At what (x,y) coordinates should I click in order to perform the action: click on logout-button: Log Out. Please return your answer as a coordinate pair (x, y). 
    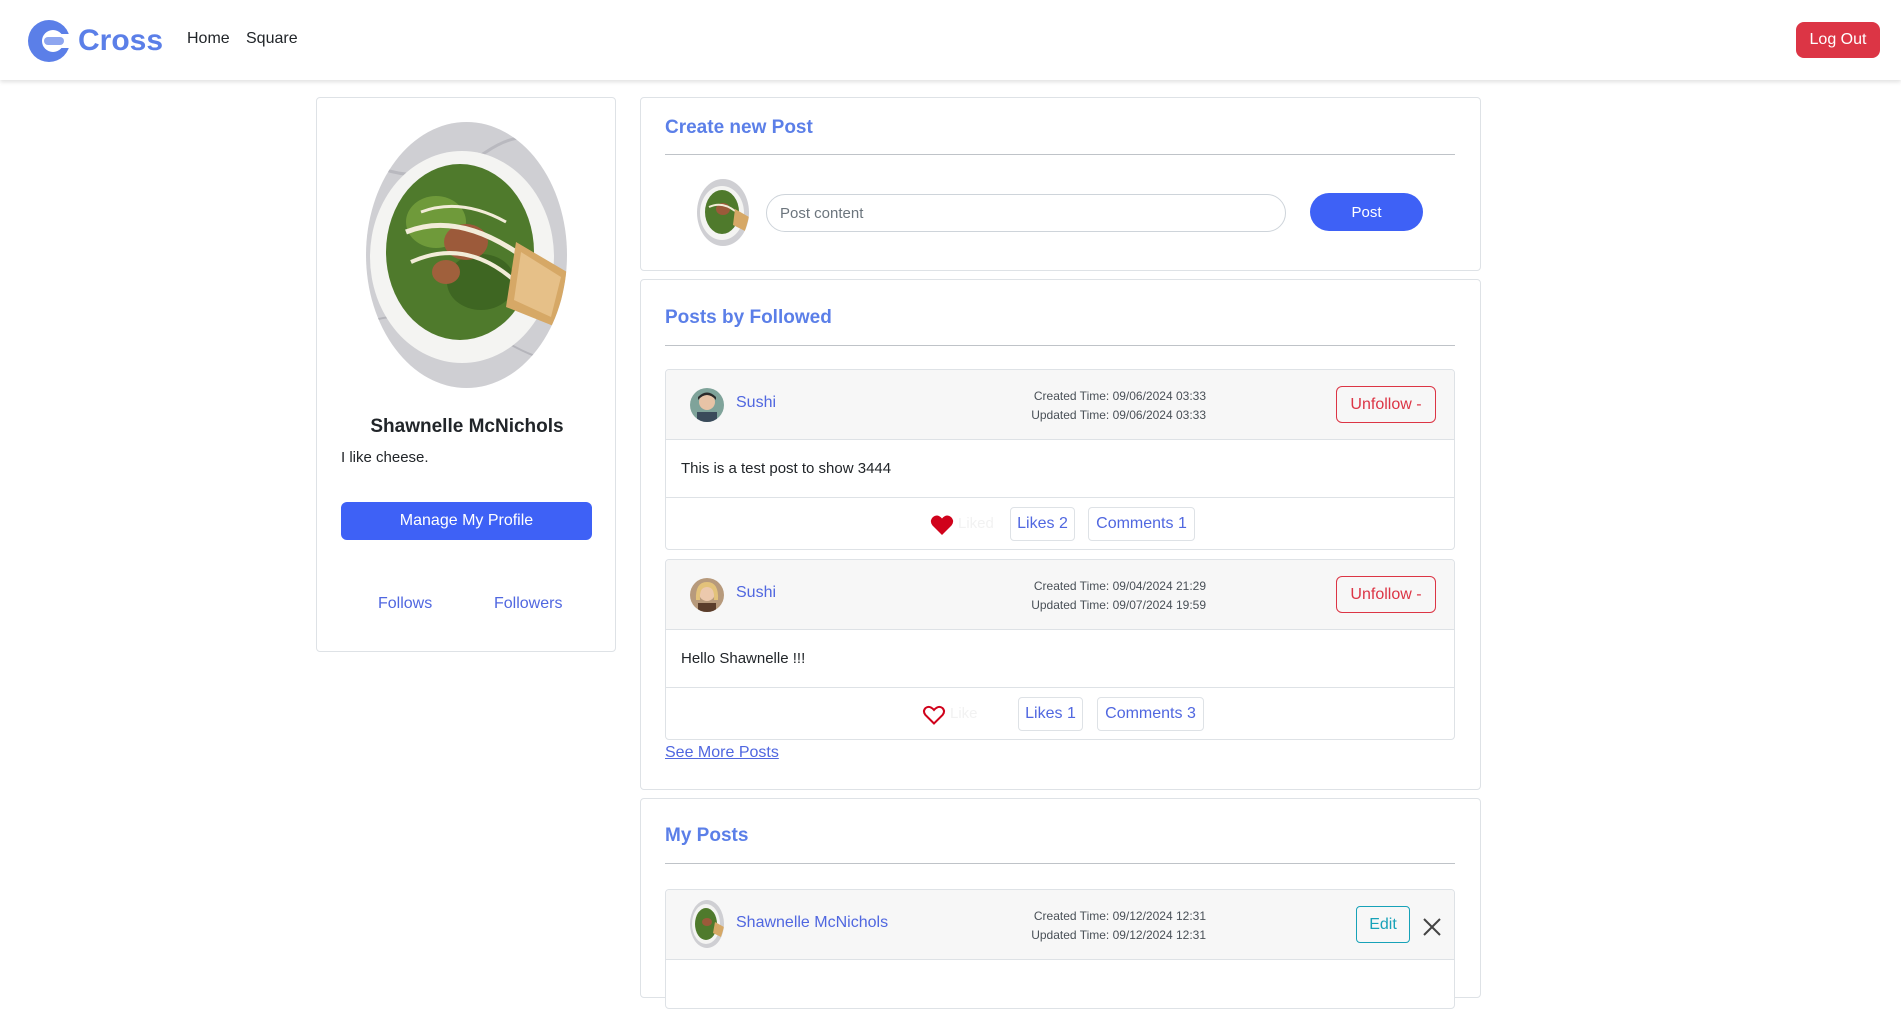
    Looking at the image, I should click on (1838, 40).